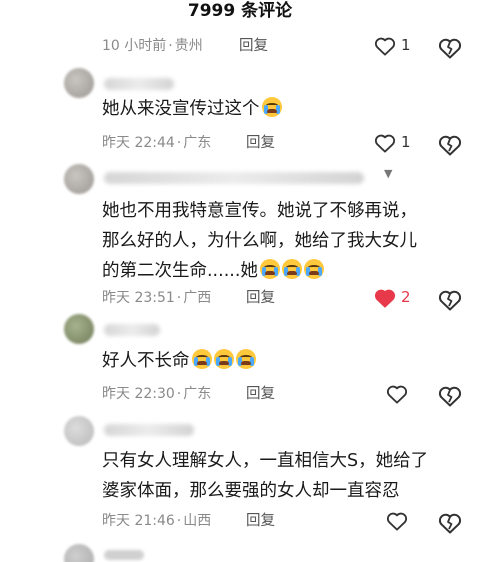  What do you see at coordinates (282, 361) in the screenshot?
I see `comment-text: 好人不长命` at bounding box center [282, 361].